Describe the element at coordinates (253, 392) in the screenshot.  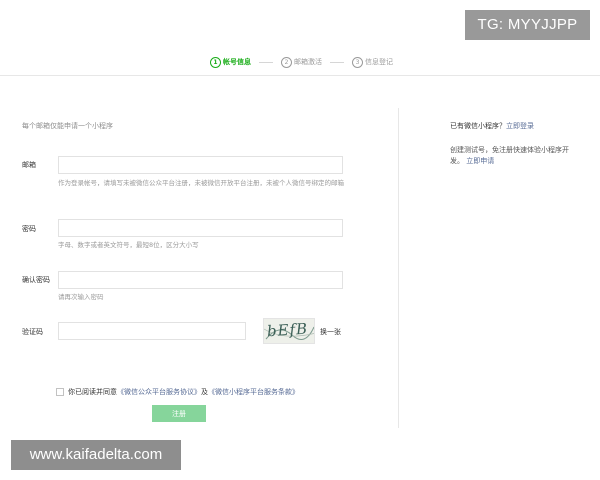
I see `service-terms-link: 《微信小程序平台服务条款》` at that location.